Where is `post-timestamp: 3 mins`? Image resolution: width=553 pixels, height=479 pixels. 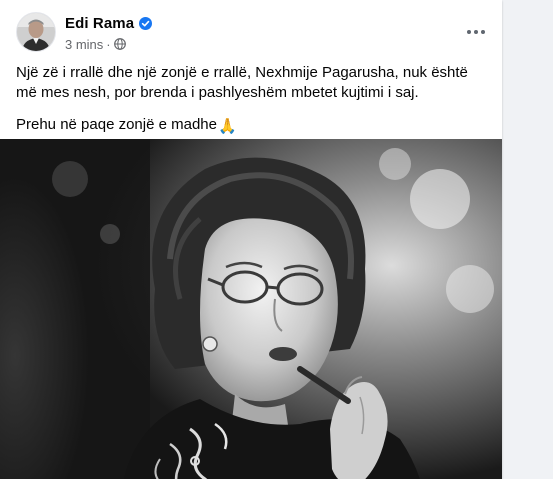 post-timestamp: 3 mins is located at coordinates (84, 44).